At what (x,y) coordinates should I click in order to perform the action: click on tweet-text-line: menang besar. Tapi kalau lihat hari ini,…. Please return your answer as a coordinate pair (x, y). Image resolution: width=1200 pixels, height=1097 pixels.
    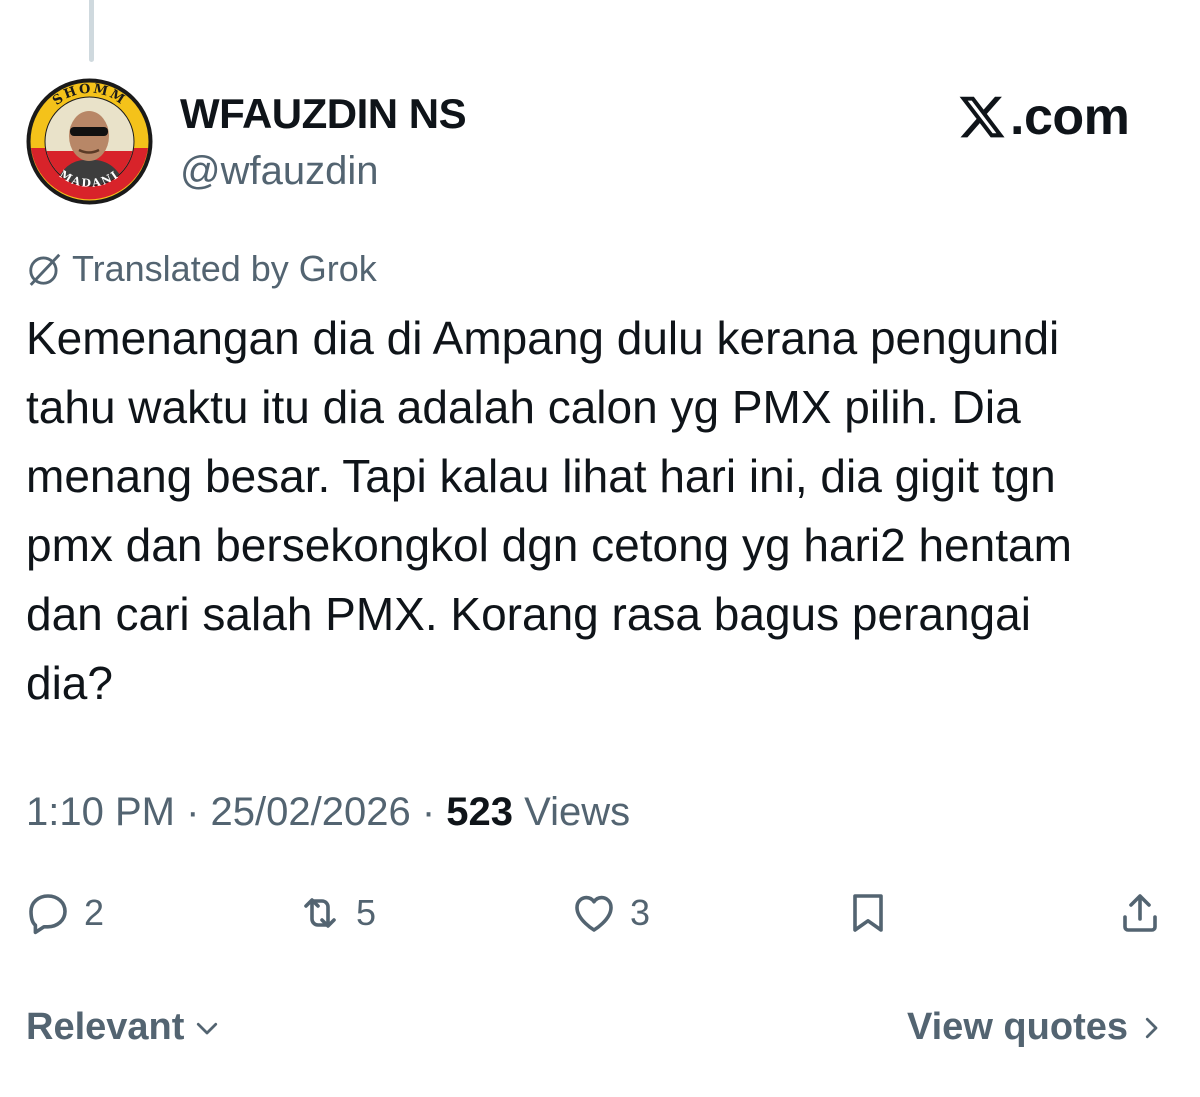
    Looking at the image, I should click on (541, 476).